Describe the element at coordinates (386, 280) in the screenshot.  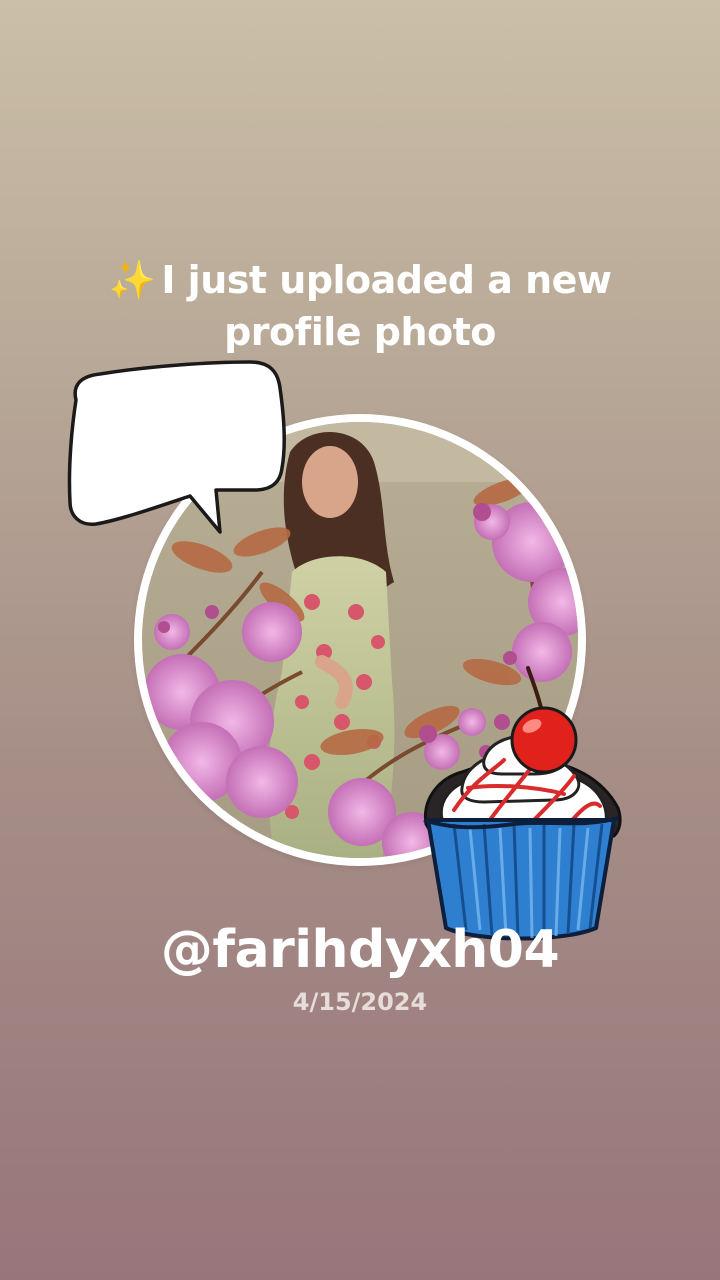
I see `headline-text-line-1: I just uploaded a new` at that location.